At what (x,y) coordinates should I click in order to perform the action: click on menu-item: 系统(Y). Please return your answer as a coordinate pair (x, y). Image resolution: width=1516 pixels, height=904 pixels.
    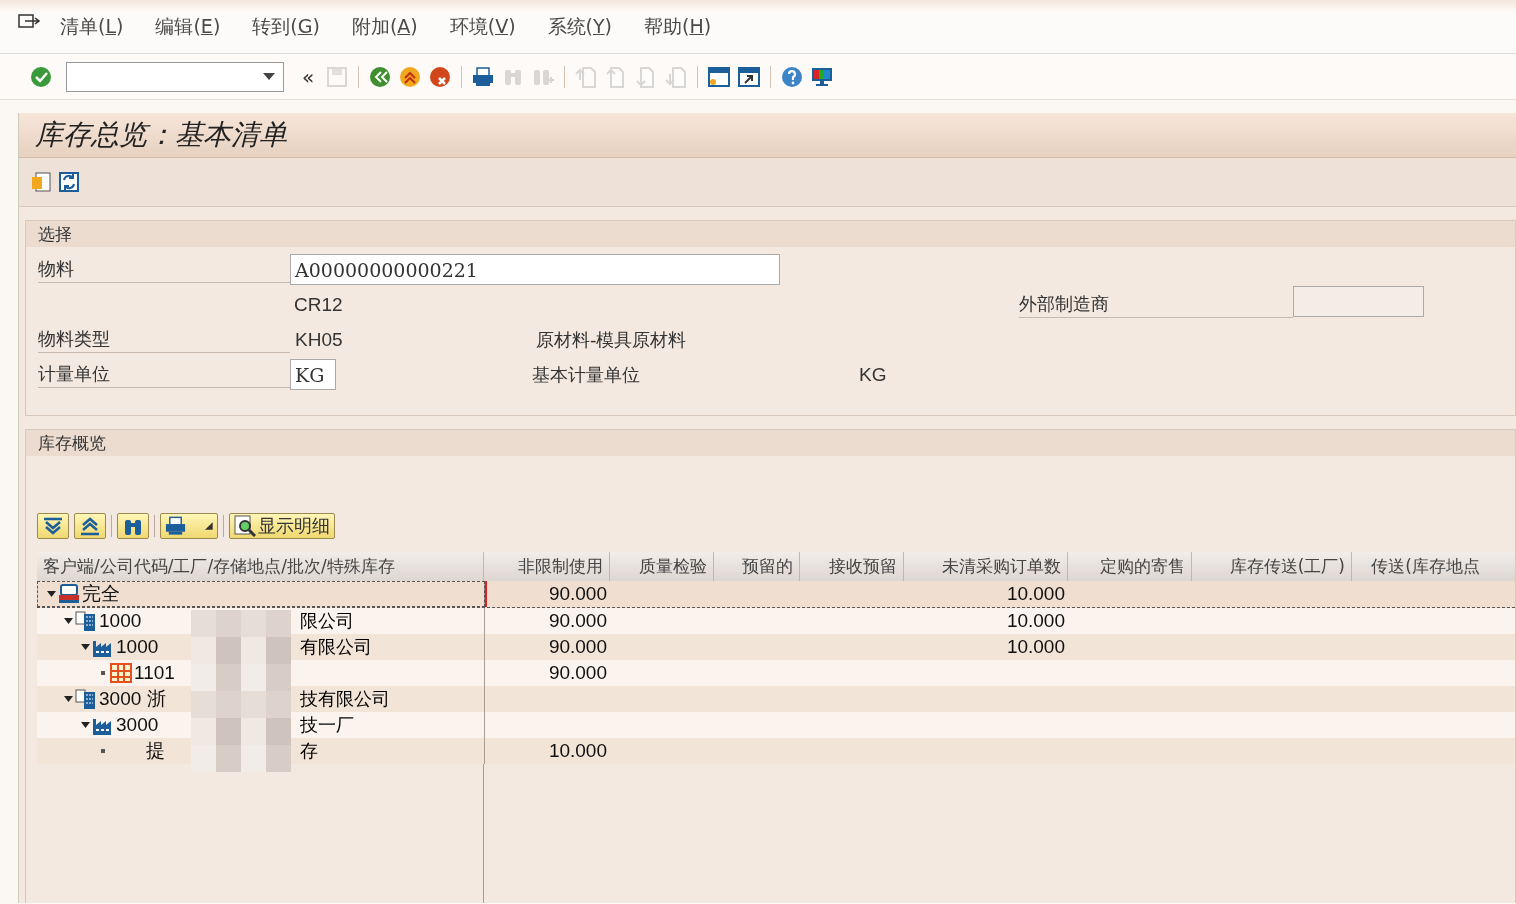
    Looking at the image, I should click on (579, 26).